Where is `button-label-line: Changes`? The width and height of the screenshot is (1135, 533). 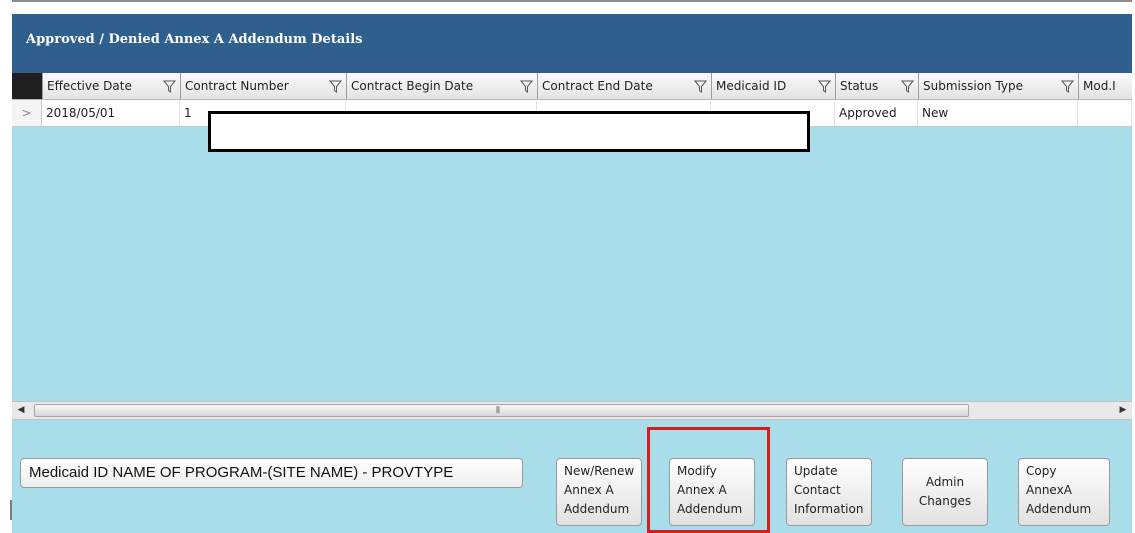
button-label-line: Changes is located at coordinates (945, 501).